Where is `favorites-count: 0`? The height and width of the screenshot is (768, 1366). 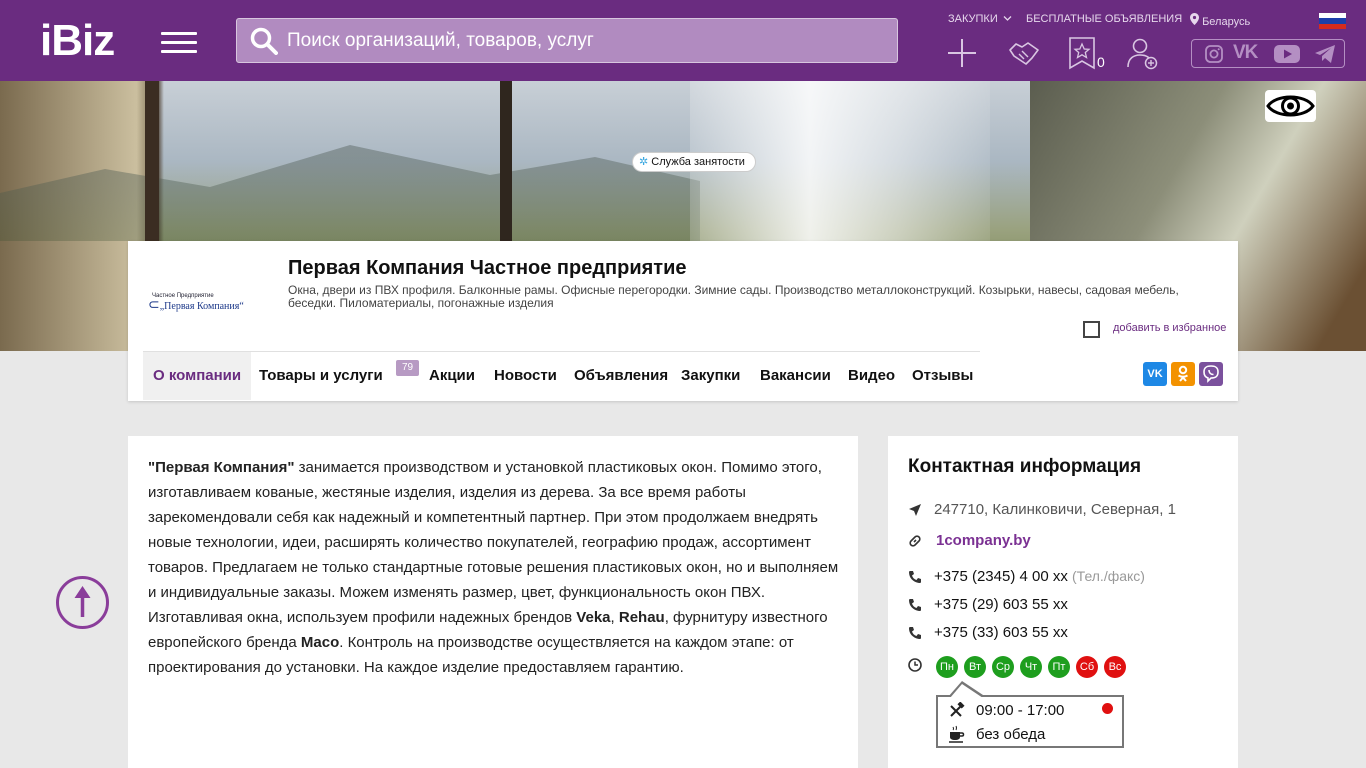
favorites-count: 0 is located at coordinates (1101, 62).